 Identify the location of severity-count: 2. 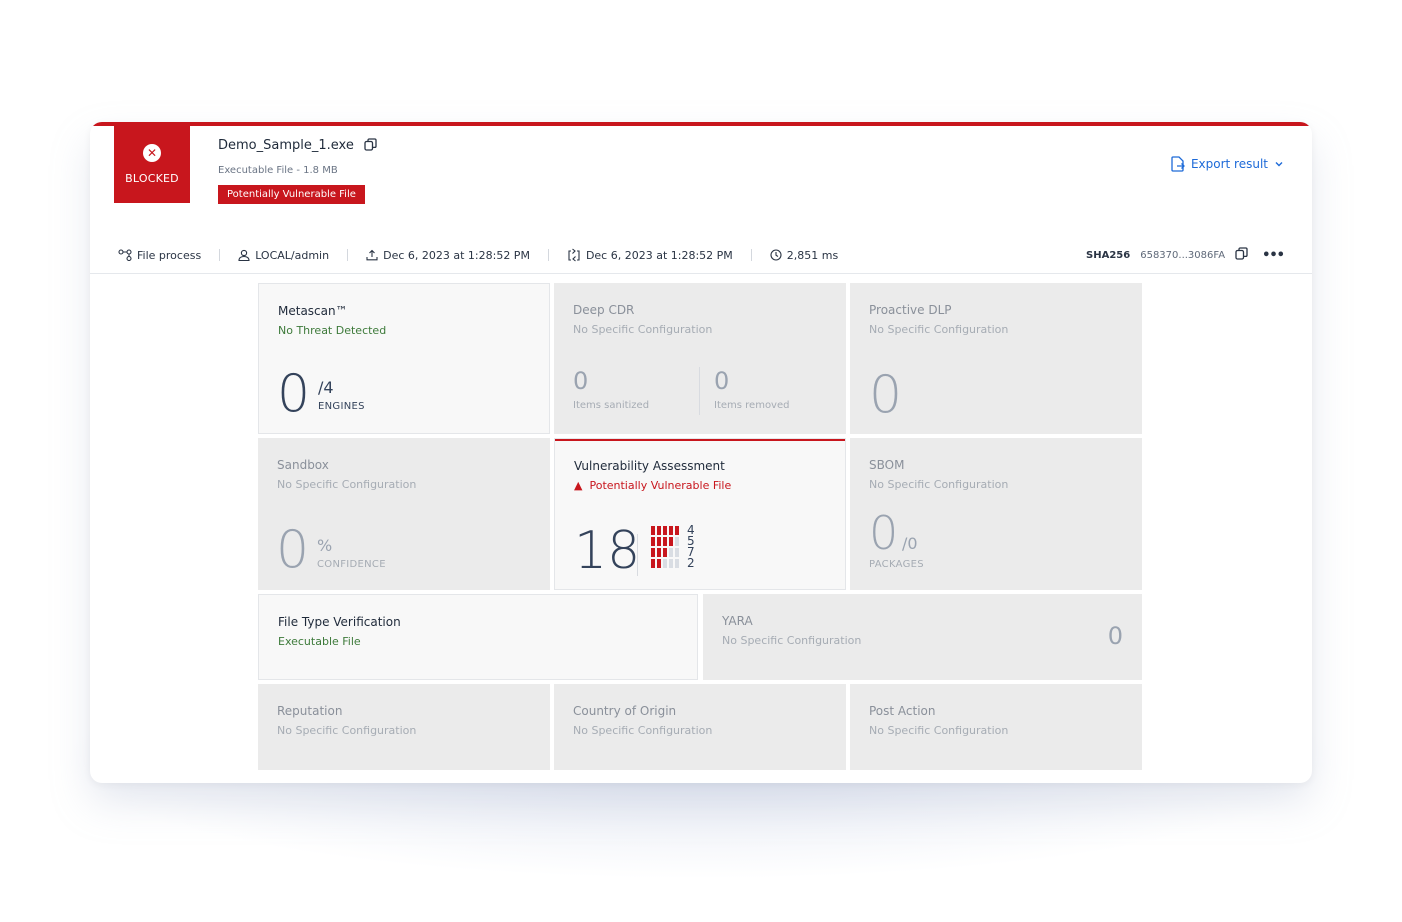
(691, 563).